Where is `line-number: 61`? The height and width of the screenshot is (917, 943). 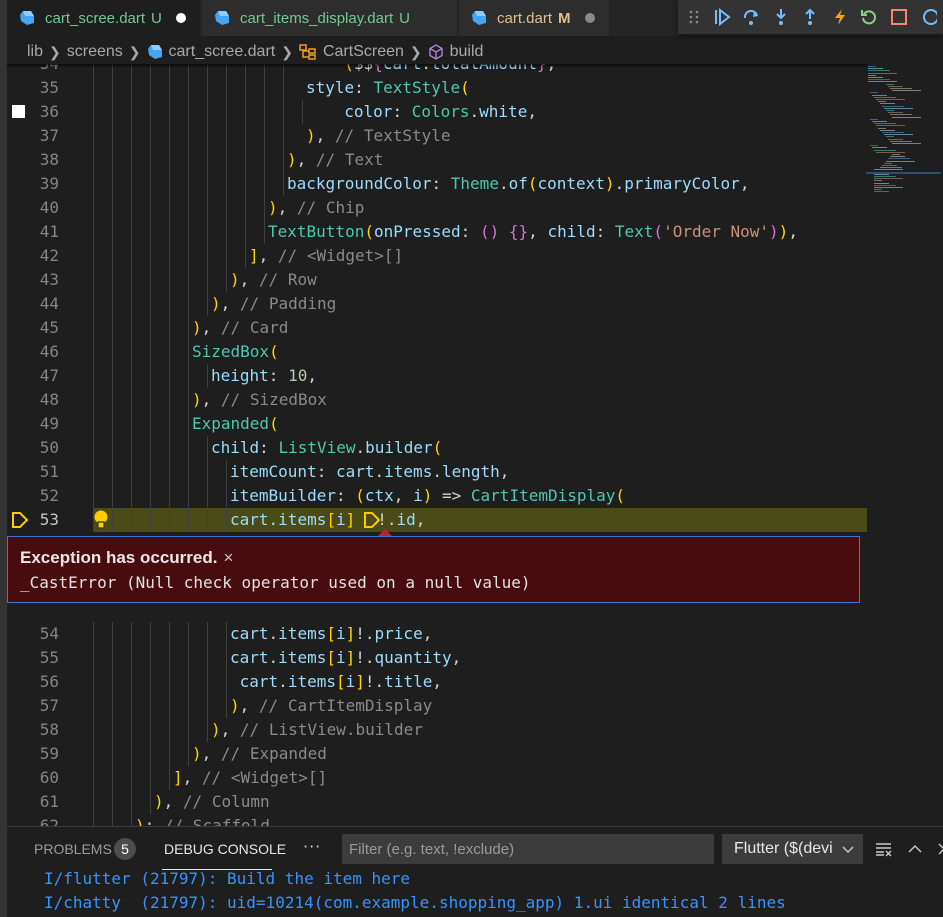
line-number: 61 is located at coordinates (49, 801).